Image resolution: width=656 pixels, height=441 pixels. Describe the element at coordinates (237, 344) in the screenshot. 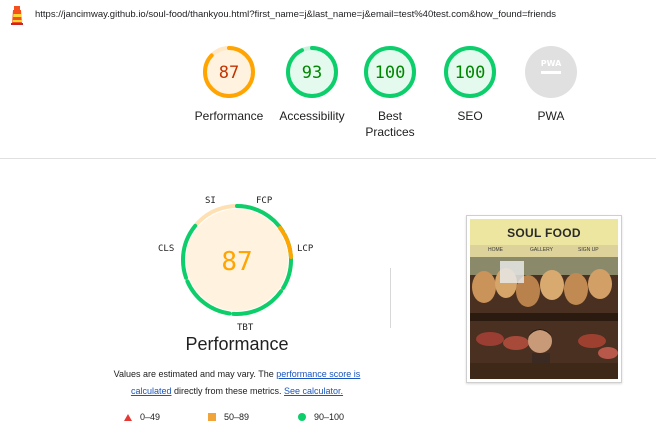

I see `performance-title: Performance` at that location.